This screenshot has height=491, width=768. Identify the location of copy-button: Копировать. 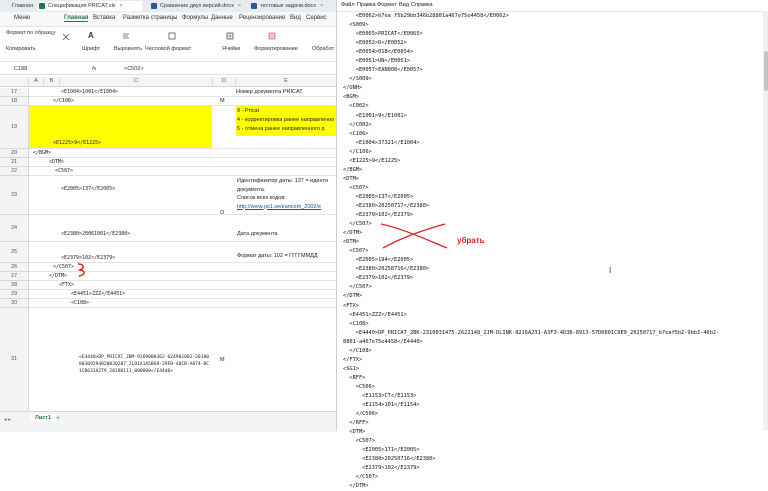
(21, 49).